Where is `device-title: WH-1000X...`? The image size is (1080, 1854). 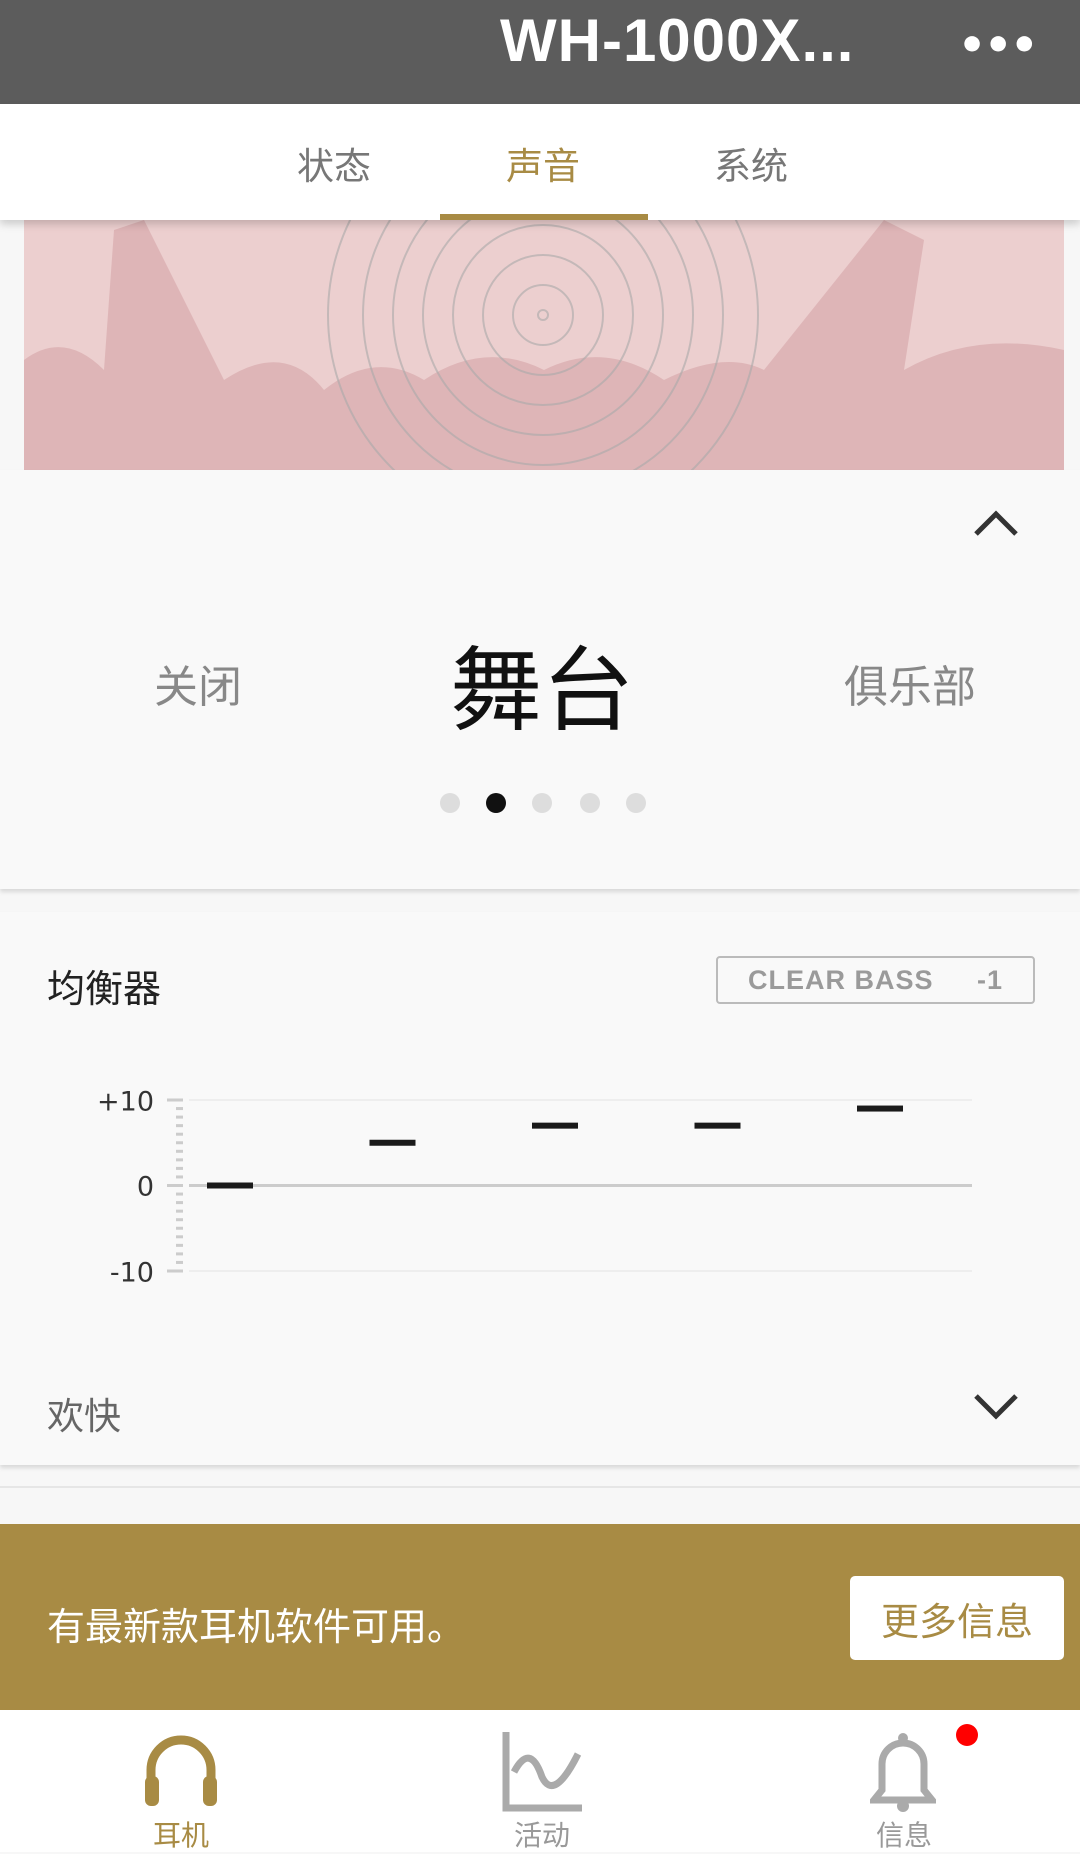
device-title: WH-1000X... is located at coordinates (677, 40).